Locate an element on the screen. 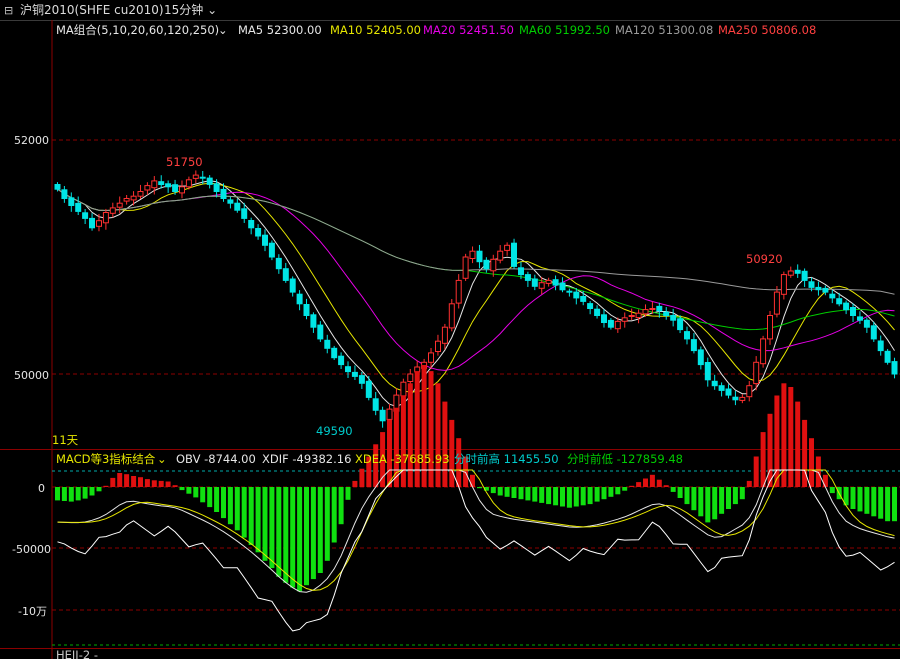  bottom-indicator-label: HEJI-2 - is located at coordinates (77, 653).